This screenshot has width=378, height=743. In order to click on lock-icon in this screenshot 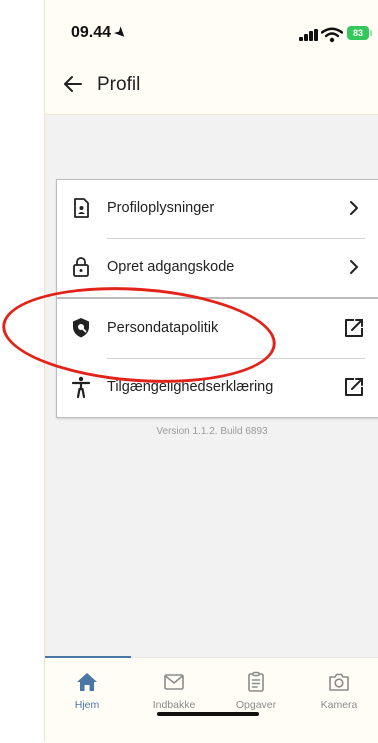, I will do `click(81, 267)`.